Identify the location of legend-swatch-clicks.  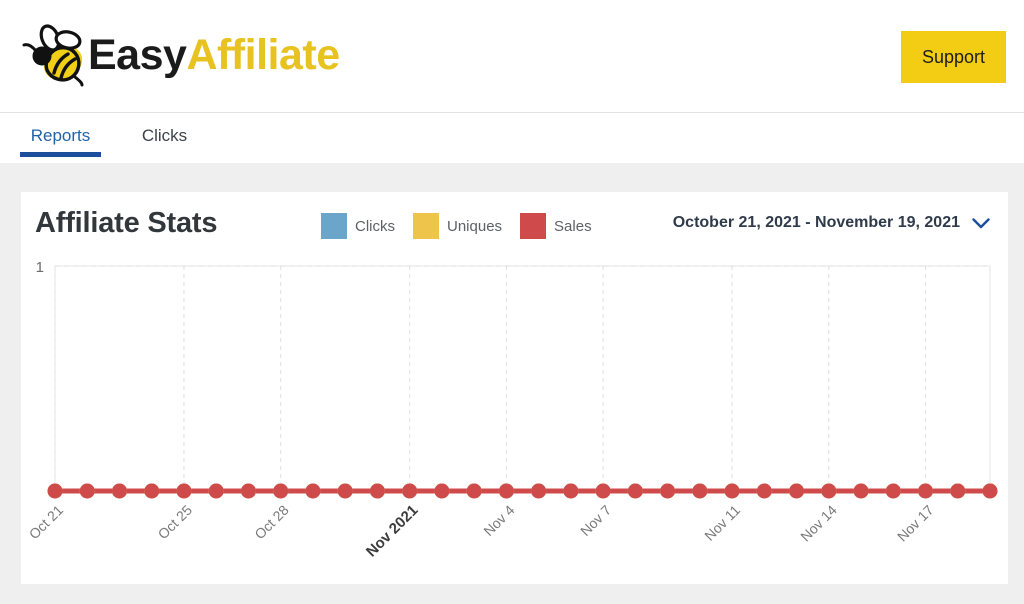
(334, 226).